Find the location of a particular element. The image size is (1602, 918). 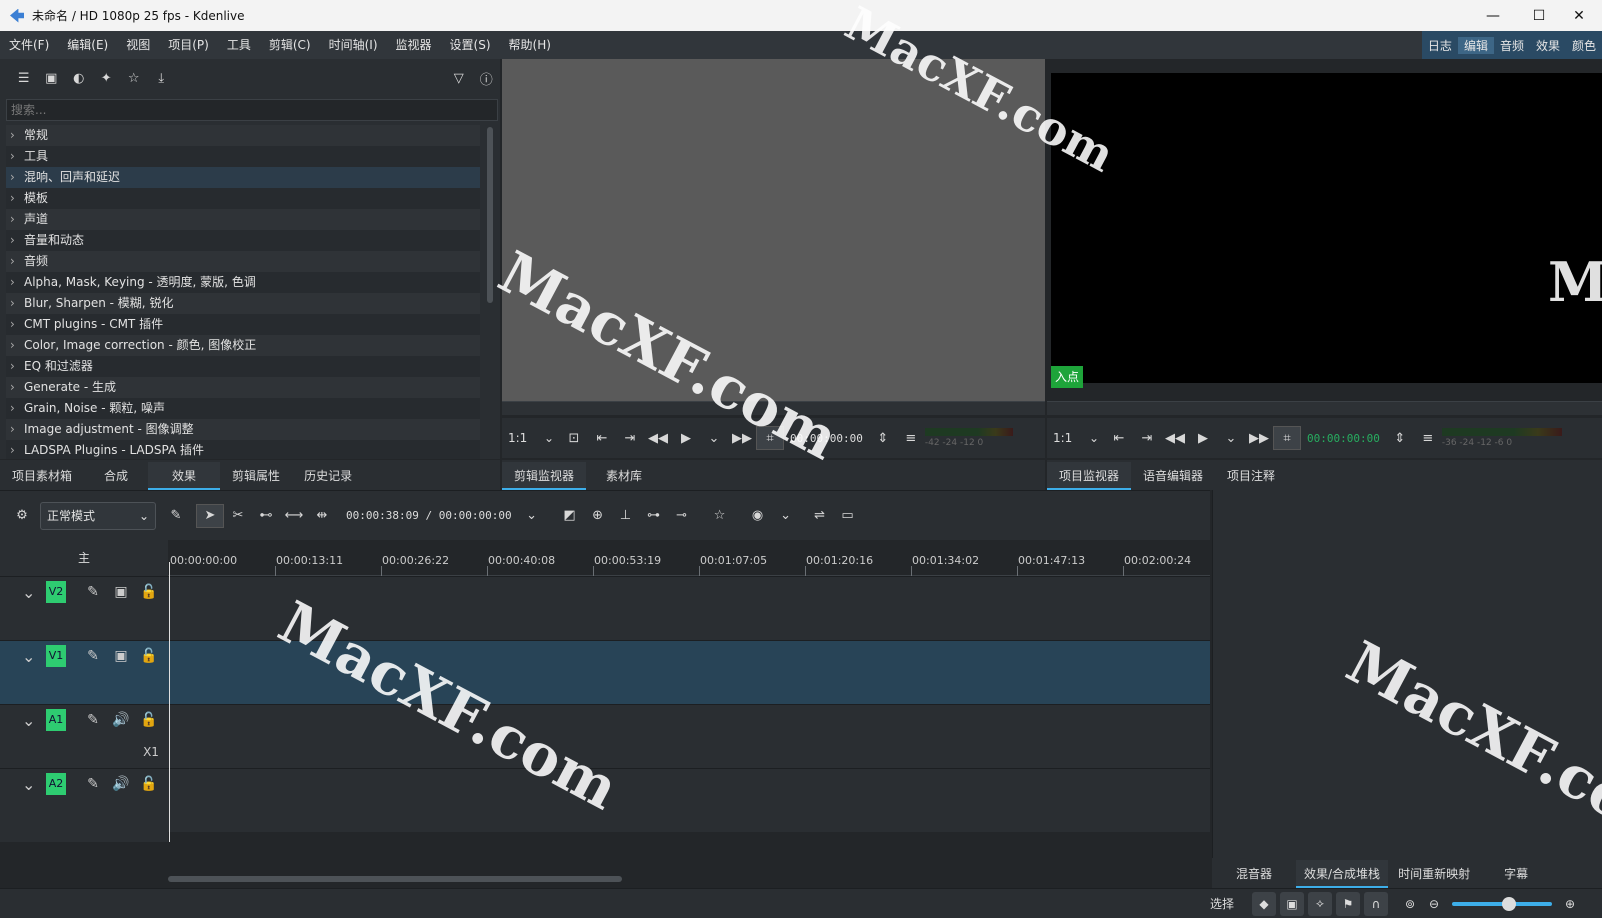

tab-clip-properties: 剪辑属性 is located at coordinates (256, 476).